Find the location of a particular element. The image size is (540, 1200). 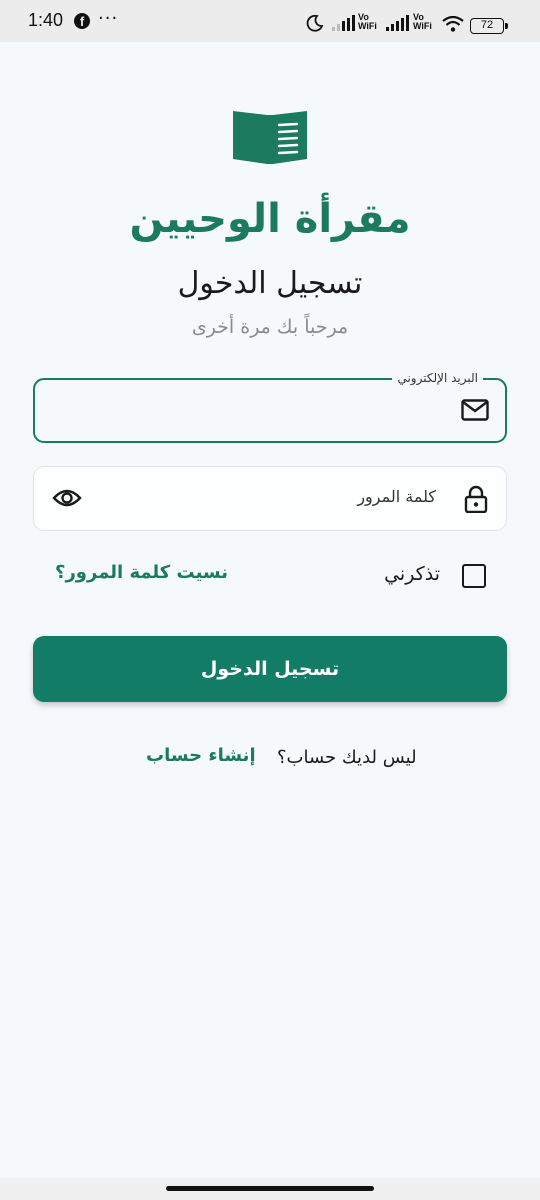

battery-icon: 72 is located at coordinates (487, 26).